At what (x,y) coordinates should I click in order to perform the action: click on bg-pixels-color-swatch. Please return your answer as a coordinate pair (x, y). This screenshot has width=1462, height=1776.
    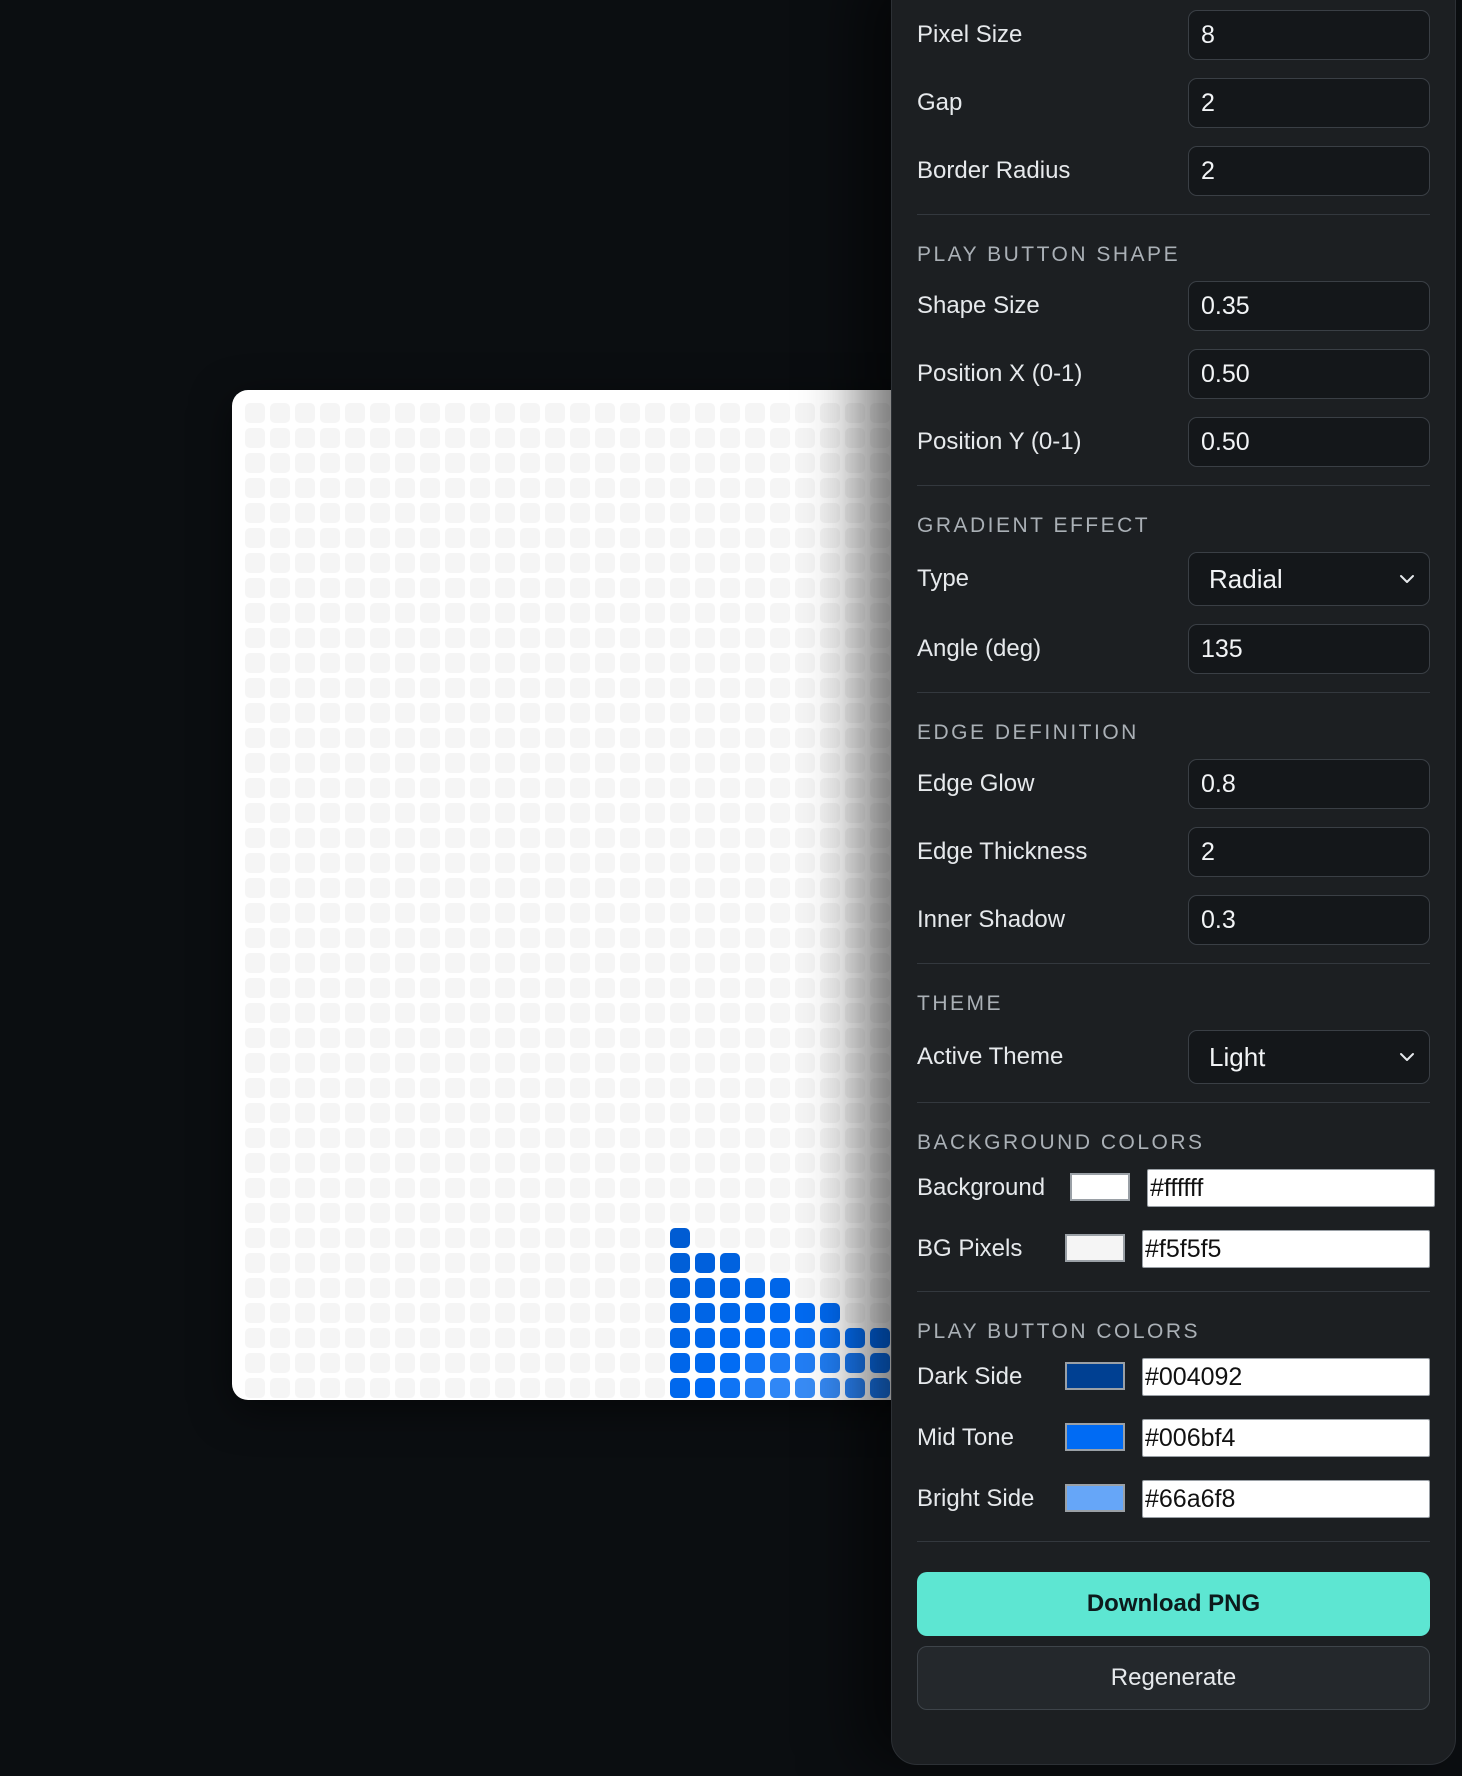
    Looking at the image, I should click on (1095, 1248).